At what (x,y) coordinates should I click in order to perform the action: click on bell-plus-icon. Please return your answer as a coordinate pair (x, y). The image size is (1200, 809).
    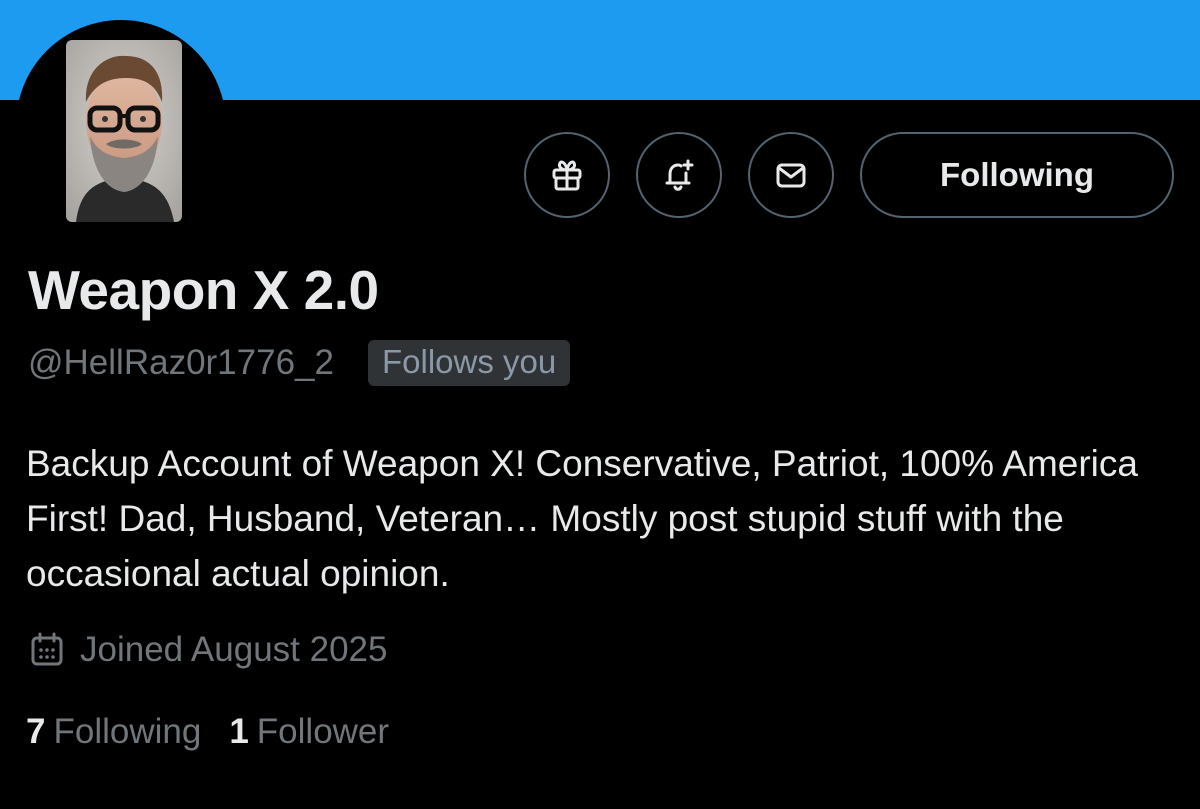
    Looking at the image, I should click on (679, 175).